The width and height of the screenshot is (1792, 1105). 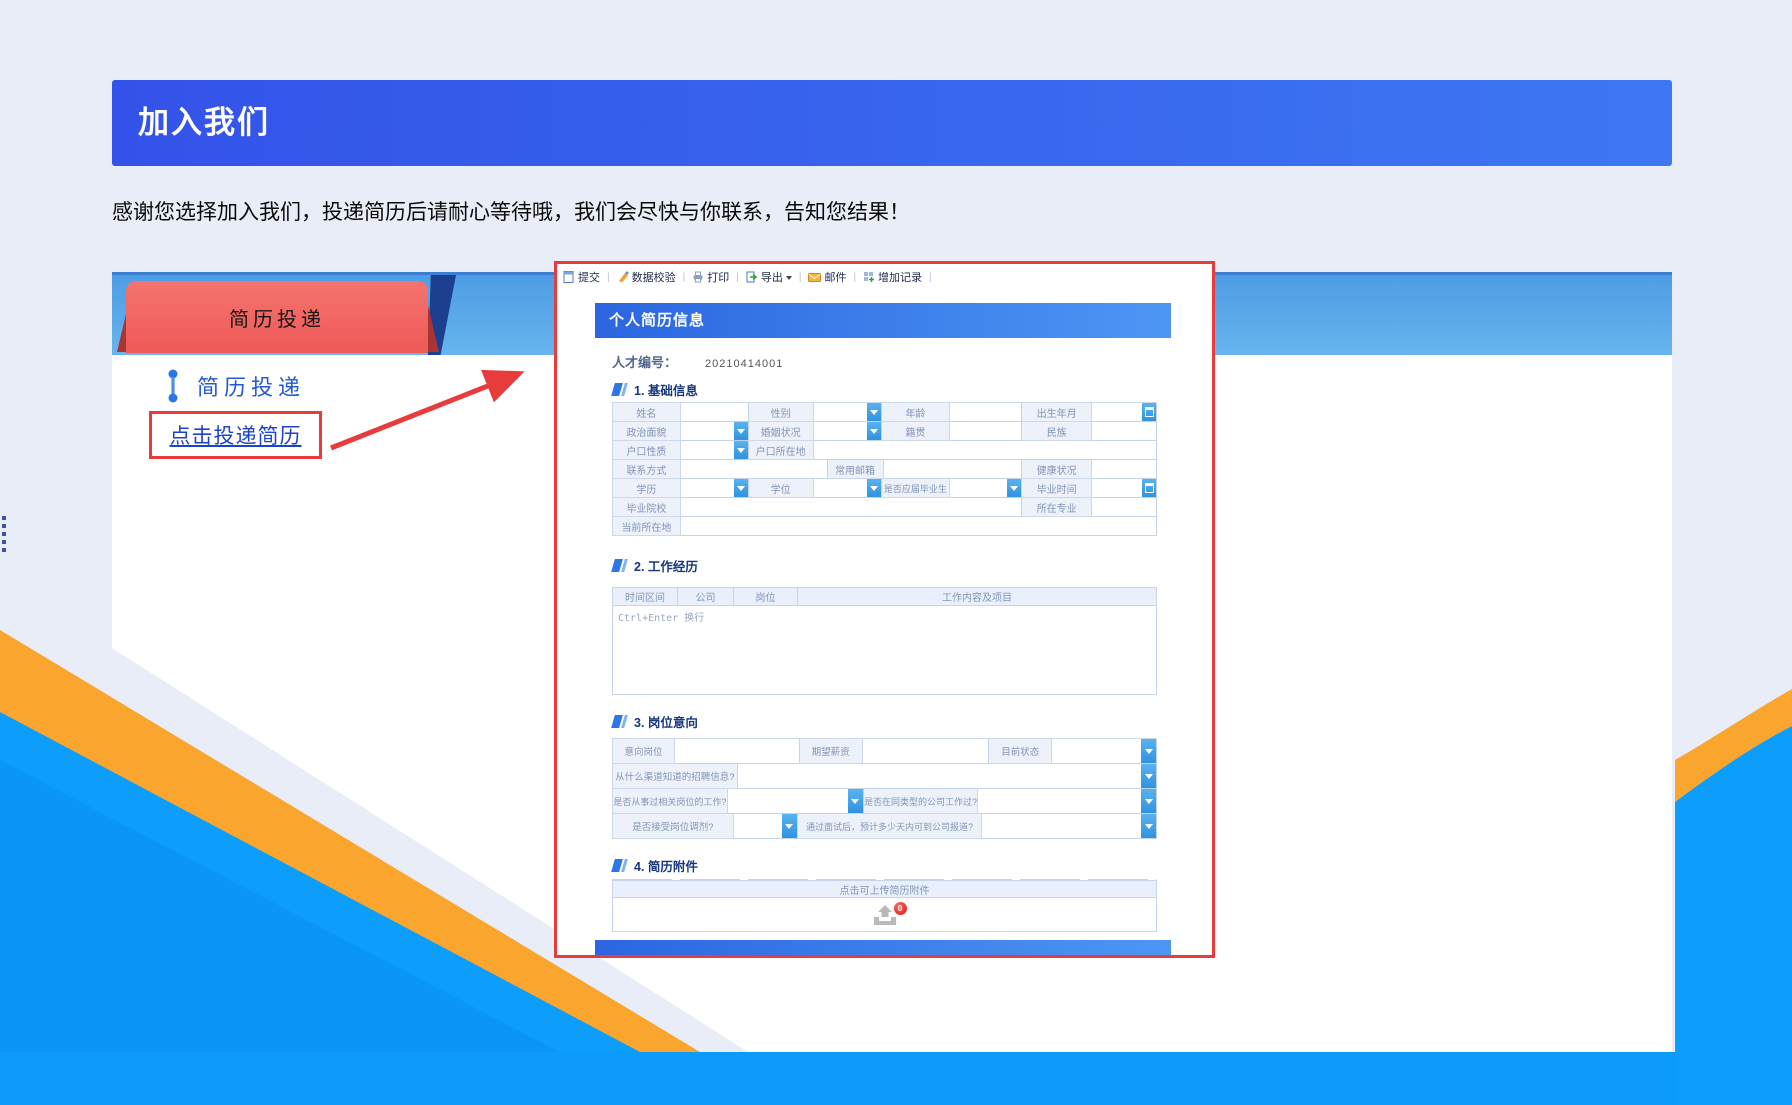 I want to click on fresh-graduate-select, so click(x=986, y=488).